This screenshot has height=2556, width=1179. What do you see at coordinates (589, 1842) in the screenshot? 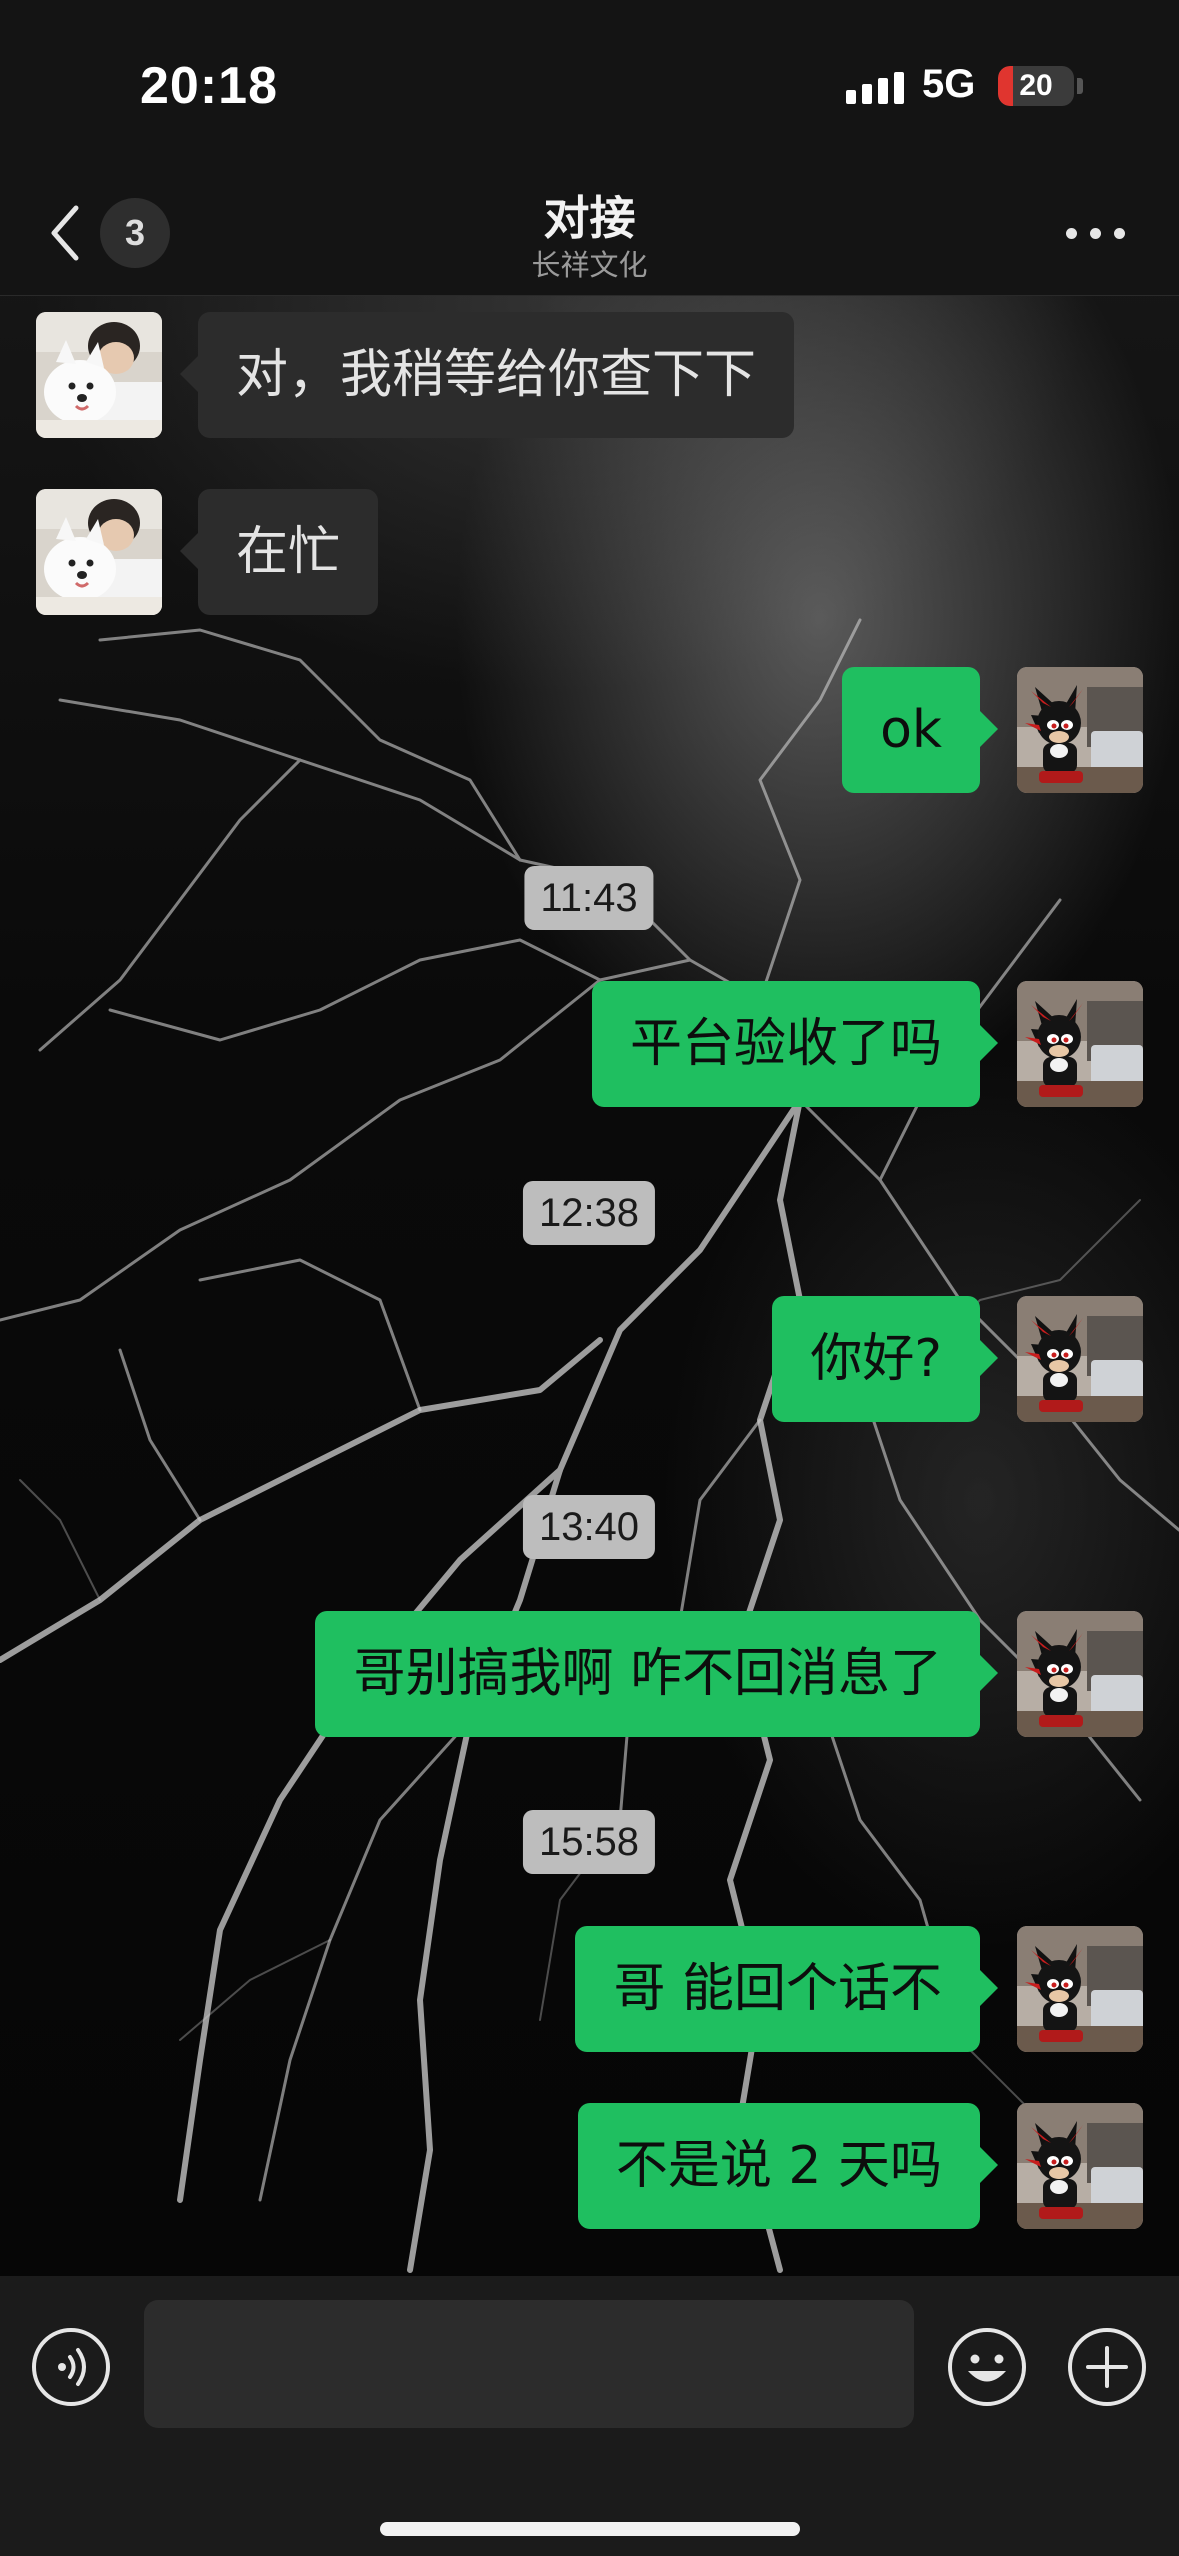
I see `timestamp-label: 15:58` at bounding box center [589, 1842].